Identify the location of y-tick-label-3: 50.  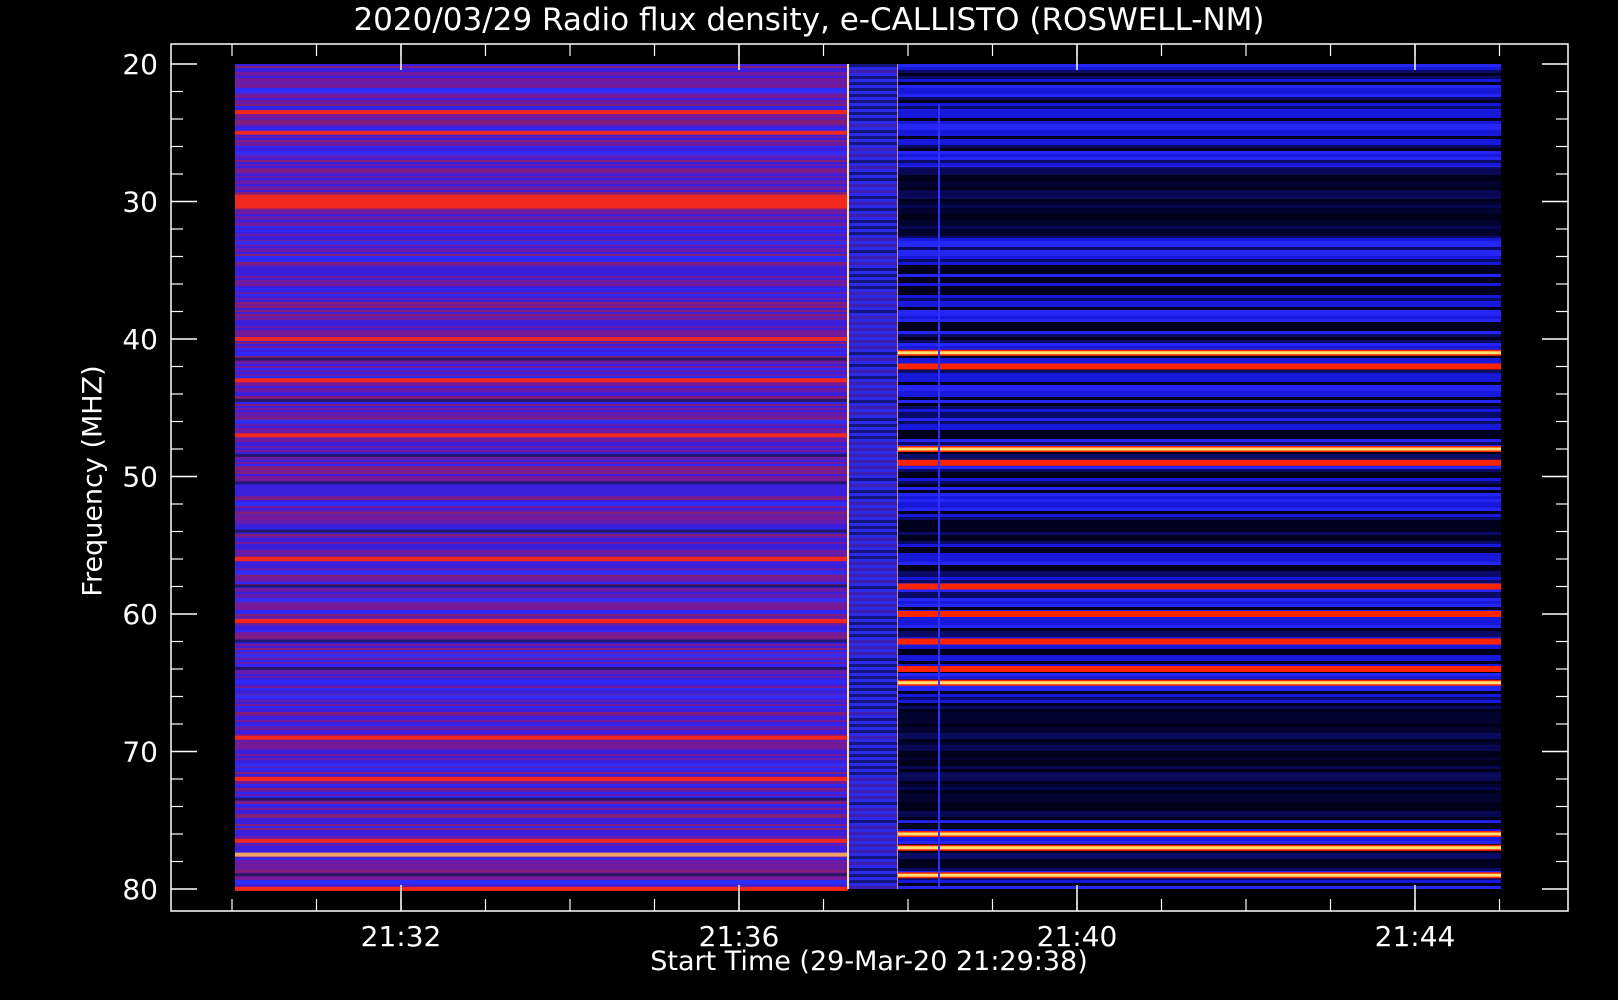
(140, 477).